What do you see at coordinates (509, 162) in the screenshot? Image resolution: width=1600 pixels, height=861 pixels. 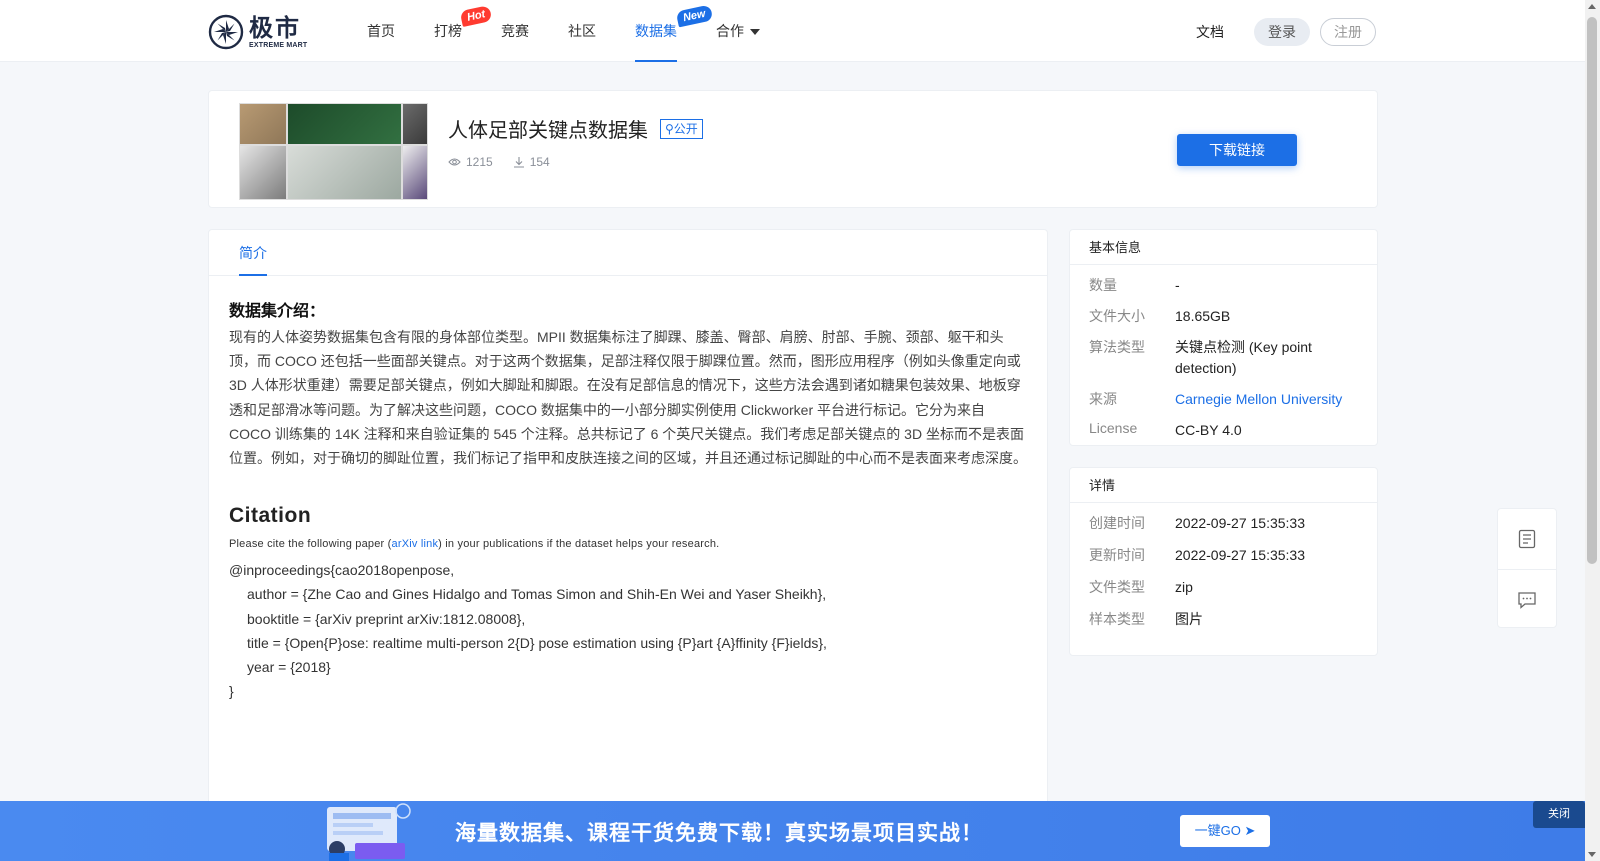 I see `dataset-stats: 1215 154` at bounding box center [509, 162].